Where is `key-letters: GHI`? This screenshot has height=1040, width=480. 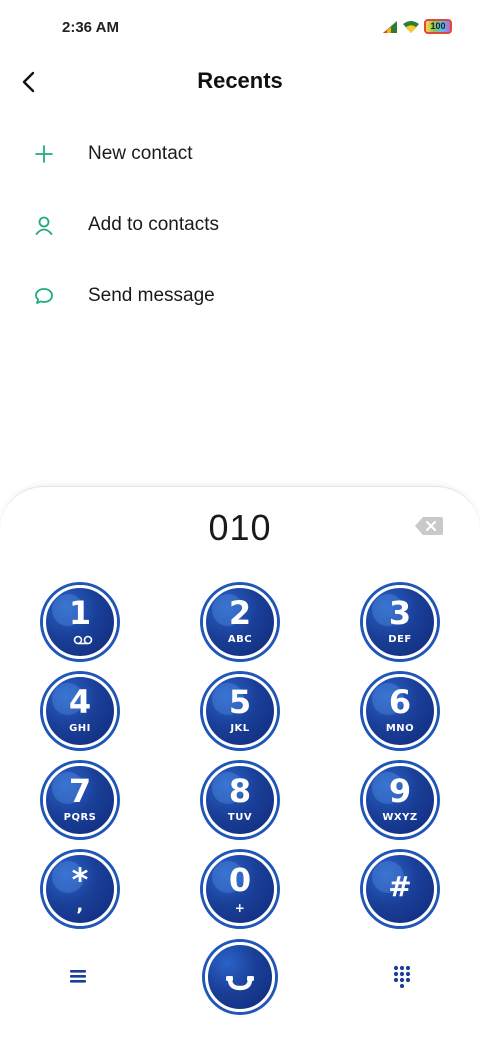 key-letters: GHI is located at coordinates (80, 728).